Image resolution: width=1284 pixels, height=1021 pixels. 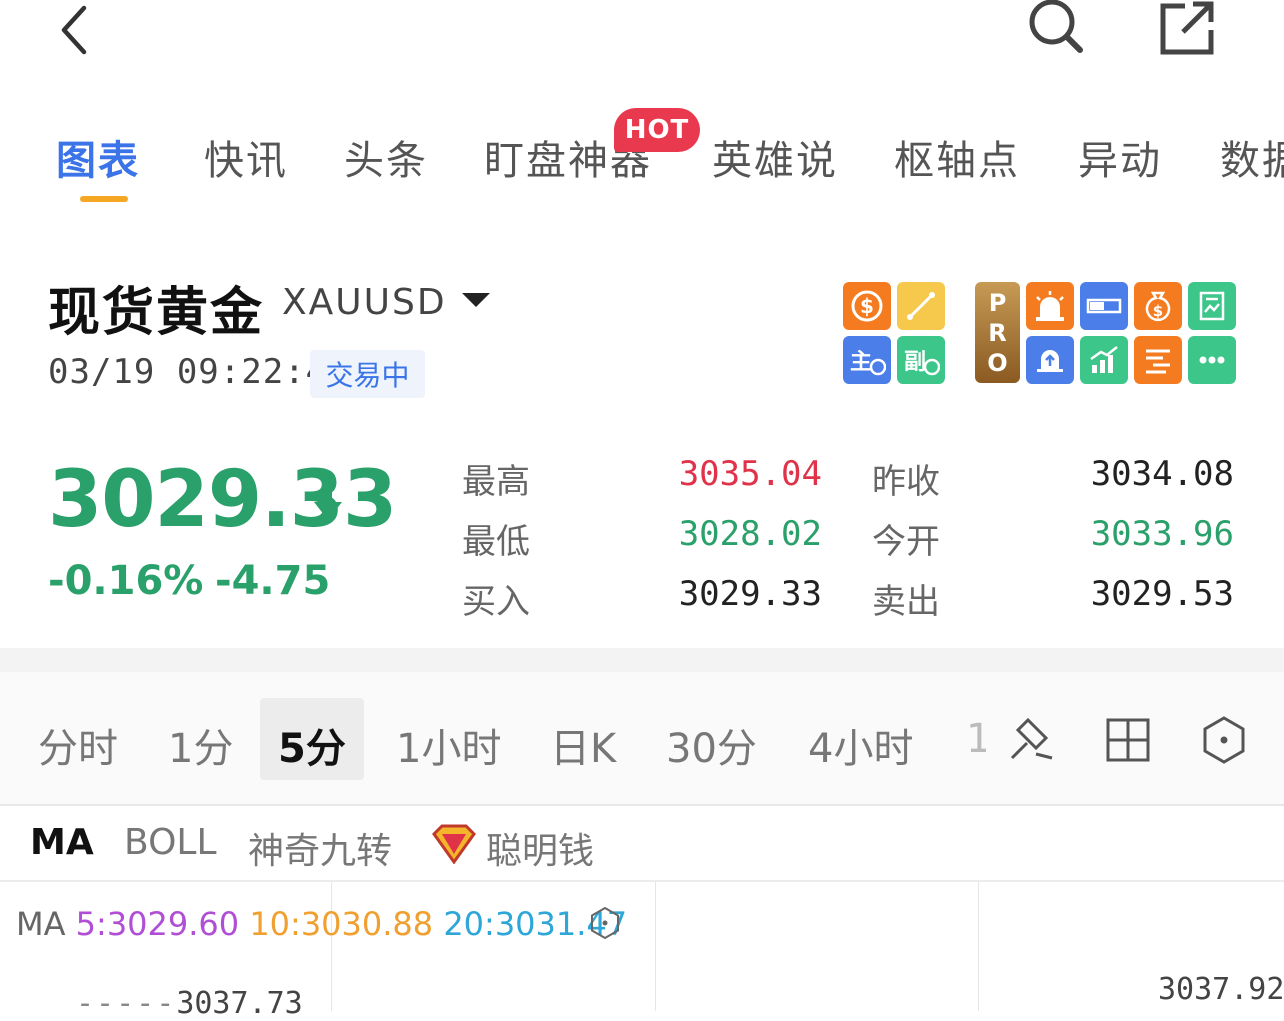 I want to click on alarm-icon, so click(x=1050, y=306).